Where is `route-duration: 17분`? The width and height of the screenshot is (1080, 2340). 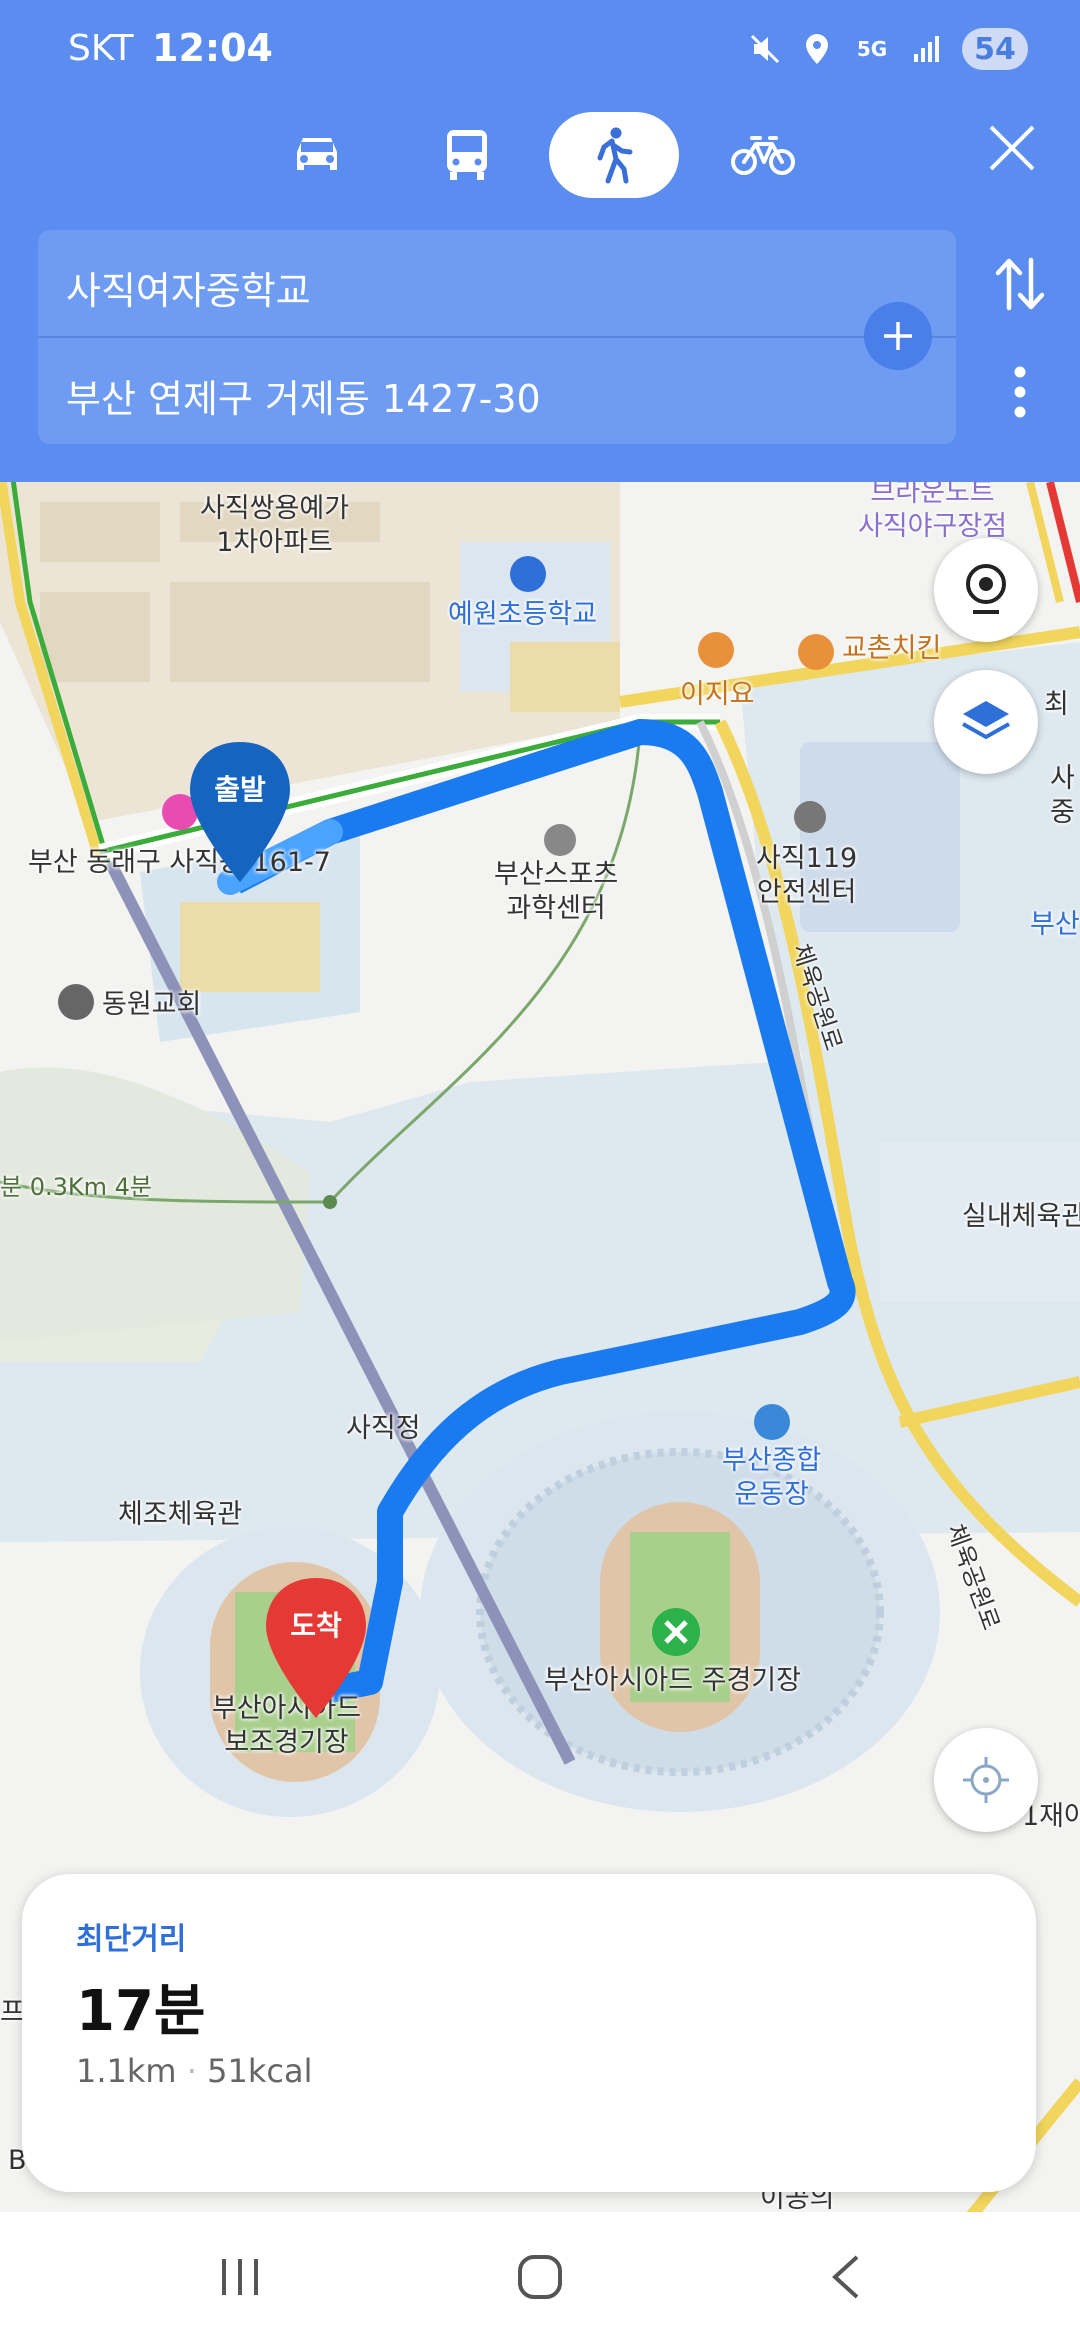
route-duration: 17분 is located at coordinates (141, 2011).